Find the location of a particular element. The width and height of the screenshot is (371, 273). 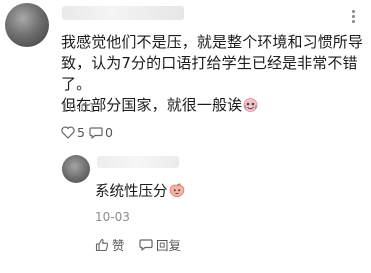

peach-face-emoji-icon is located at coordinates (177, 190).